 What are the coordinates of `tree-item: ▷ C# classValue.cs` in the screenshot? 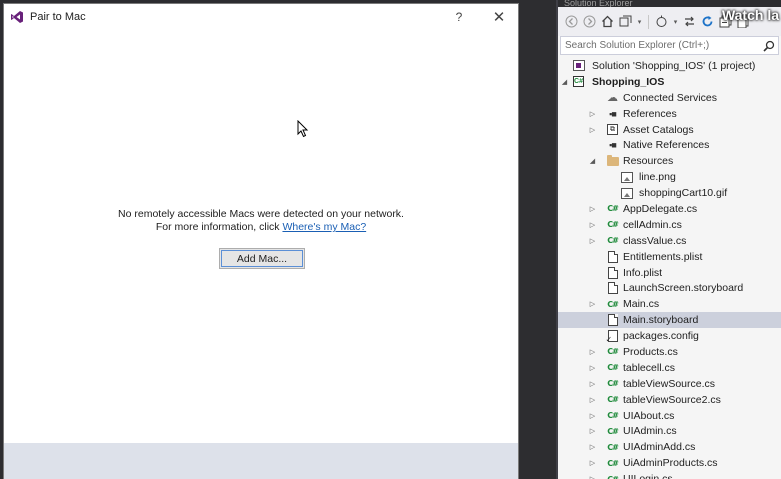 It's located at (669, 241).